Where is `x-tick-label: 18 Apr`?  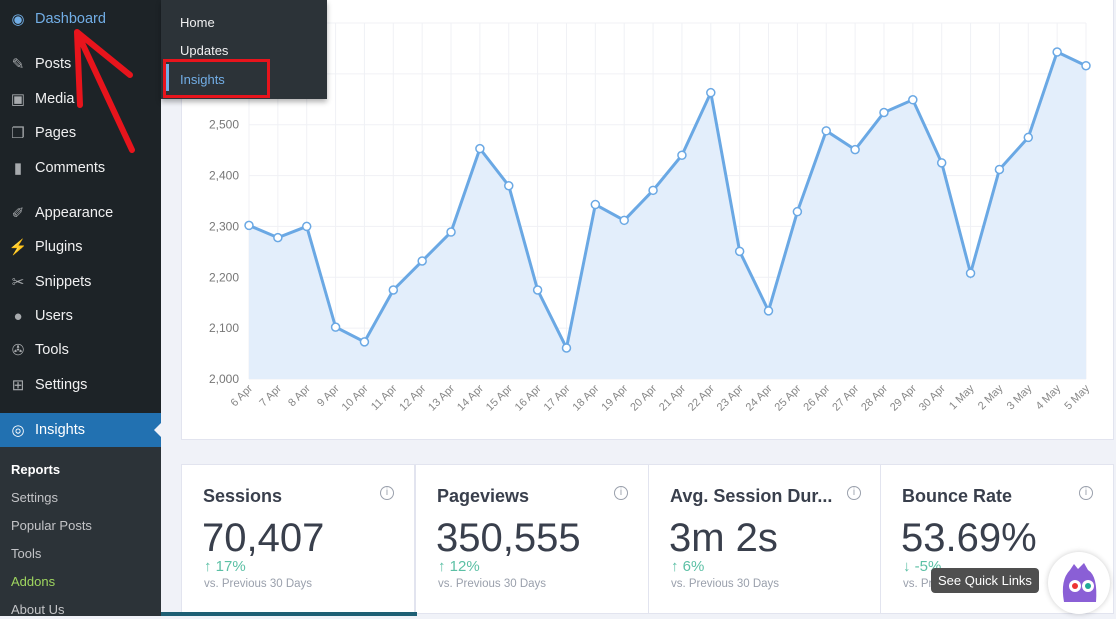
x-tick-label: 18 Apr is located at coordinates (585, 397).